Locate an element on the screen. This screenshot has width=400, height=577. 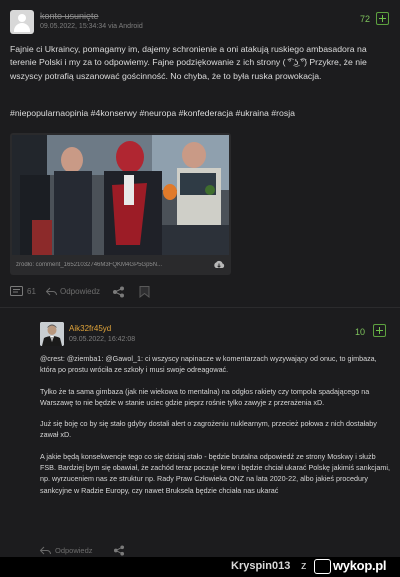
reply-score: 10 is located at coordinates (360, 332).